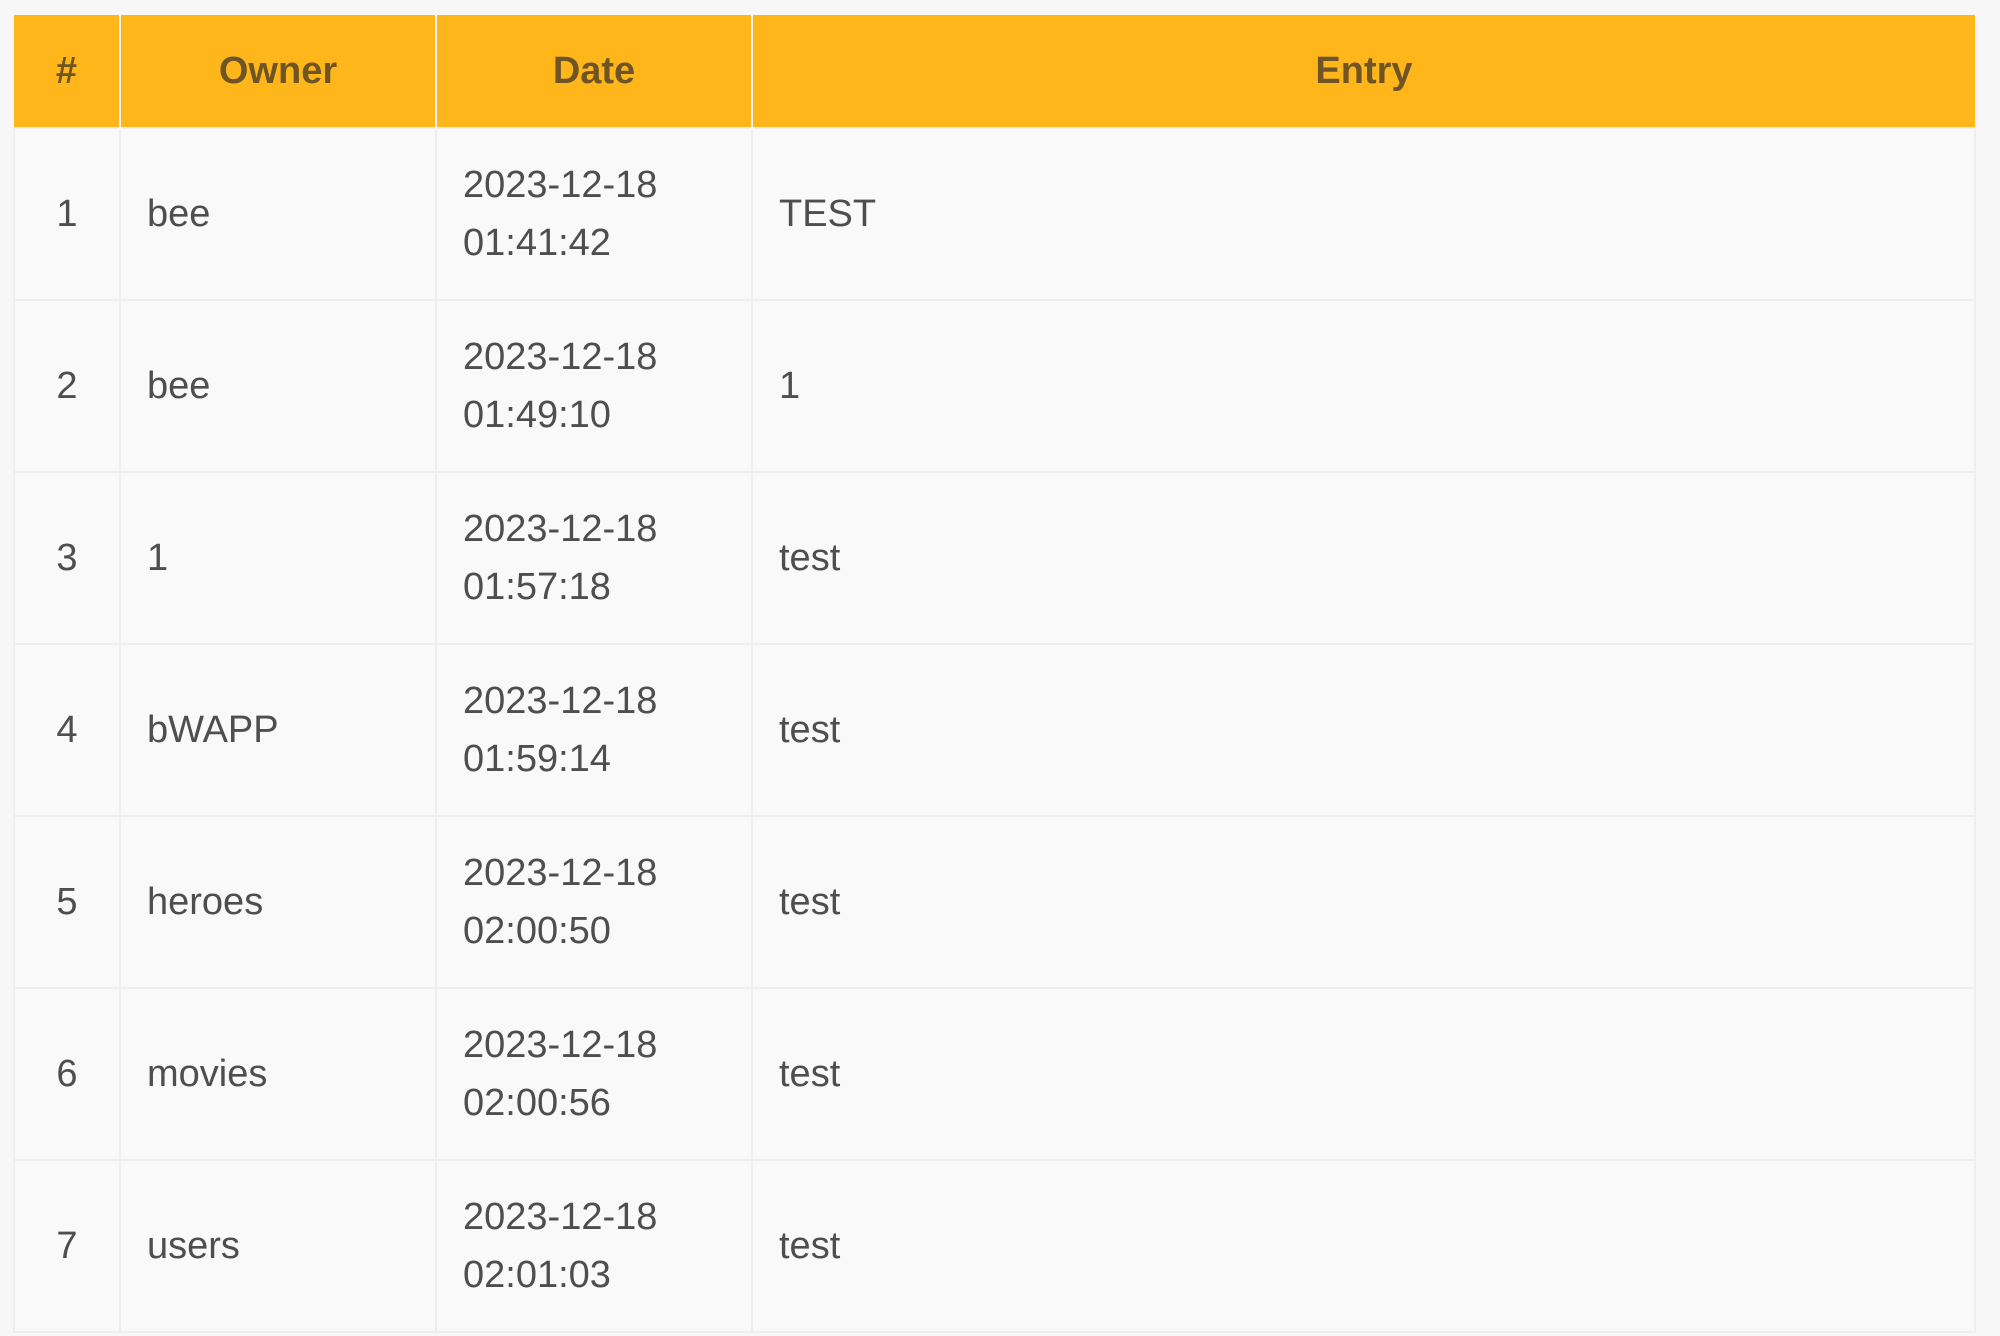 This screenshot has width=2000, height=1336. What do you see at coordinates (67, 902) in the screenshot?
I see `row-number: 5` at bounding box center [67, 902].